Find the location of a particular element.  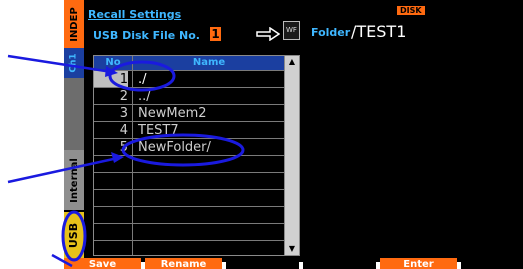

table-row: 5 NewFolder/ is located at coordinates (189, 147).